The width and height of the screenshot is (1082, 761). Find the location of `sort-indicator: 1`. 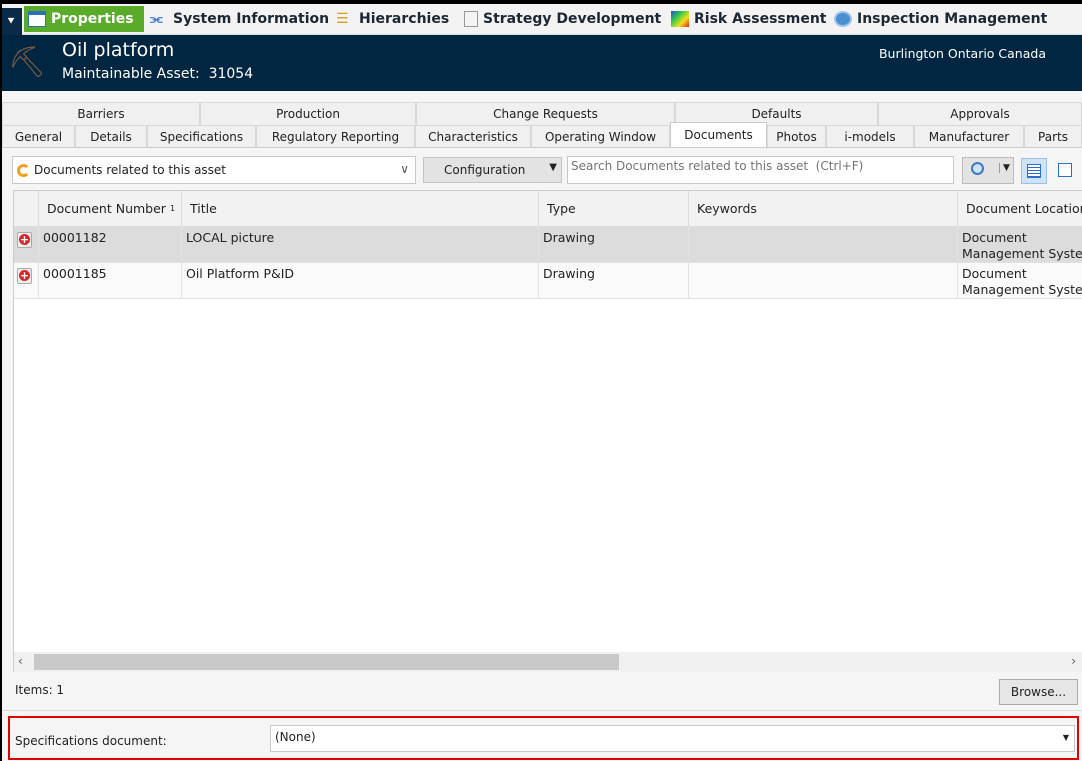

sort-indicator: 1 is located at coordinates (172, 208).